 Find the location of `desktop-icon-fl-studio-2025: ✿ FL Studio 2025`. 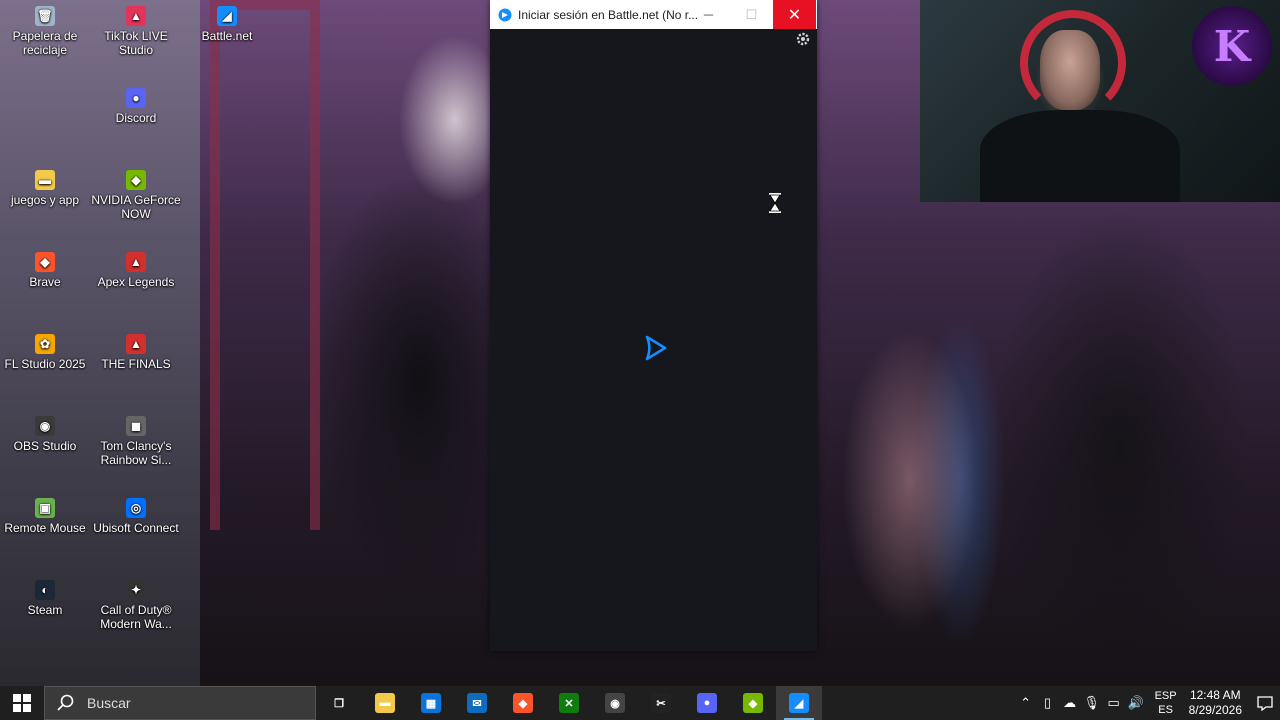

desktop-icon-fl-studio-2025: ✿ FL Studio 2025 is located at coordinates (45, 349).